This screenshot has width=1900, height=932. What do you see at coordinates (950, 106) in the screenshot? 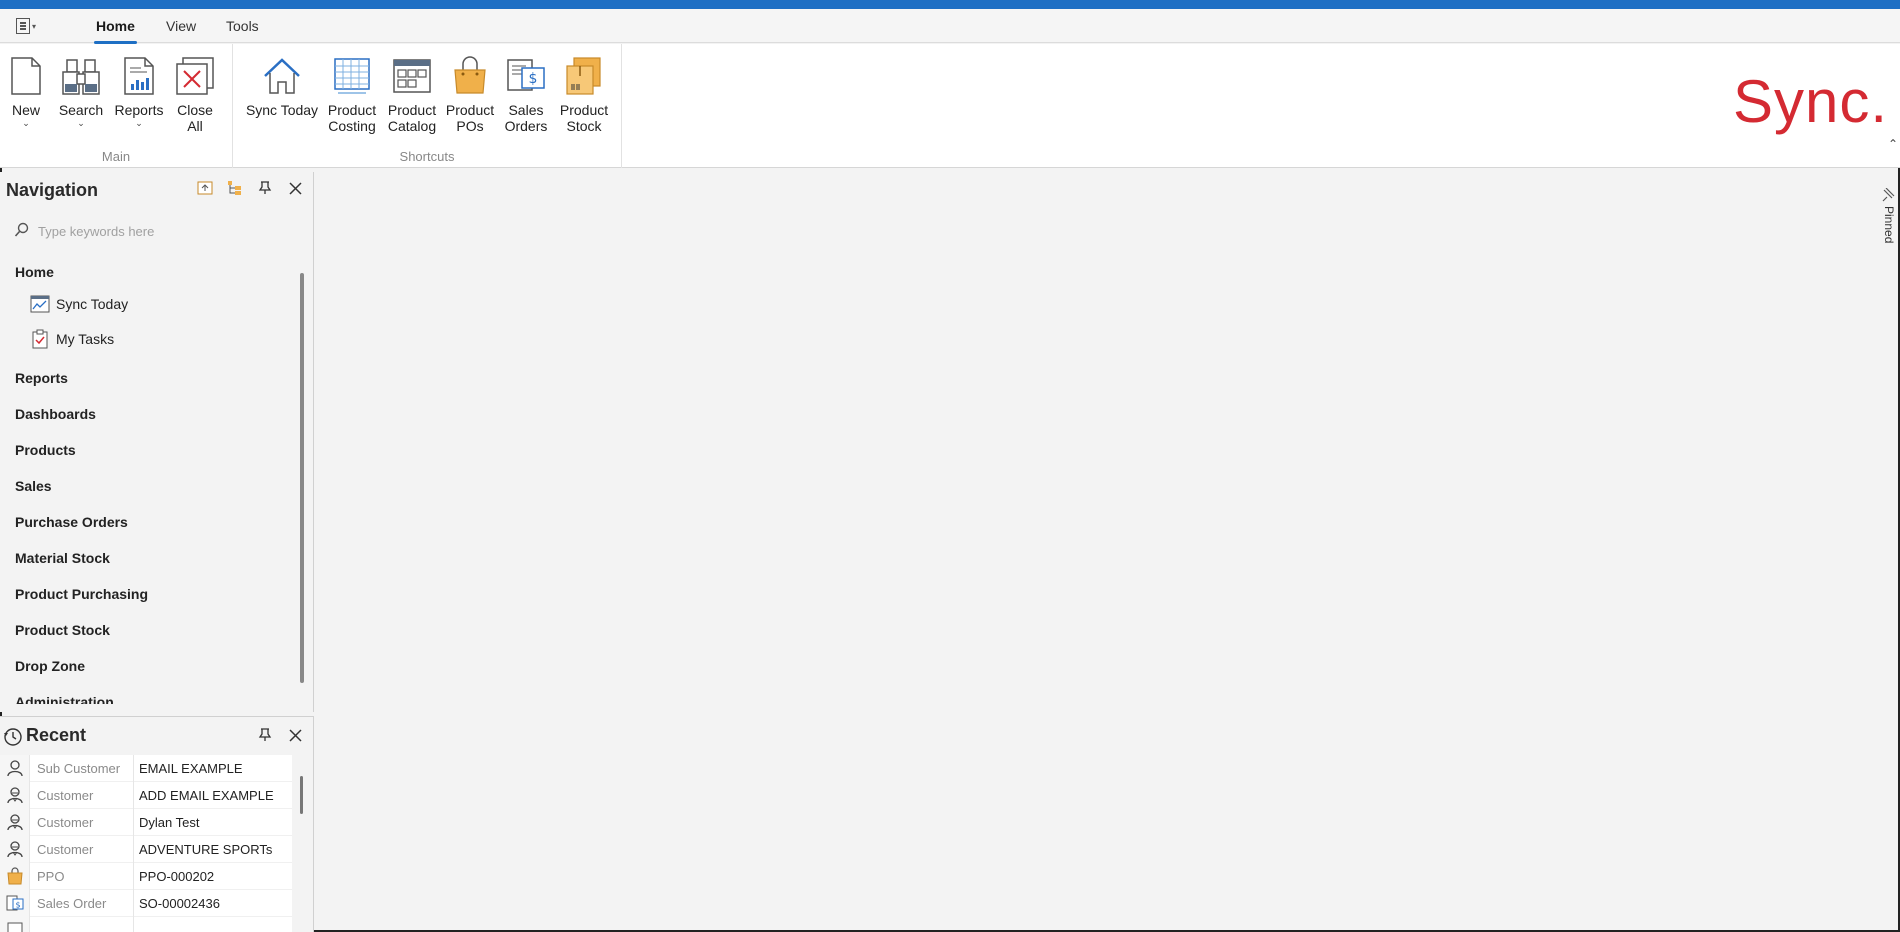
I see `ribbon: New ⌄ Search ⌄ Reports ⌄ Close All Main` at bounding box center [950, 106].